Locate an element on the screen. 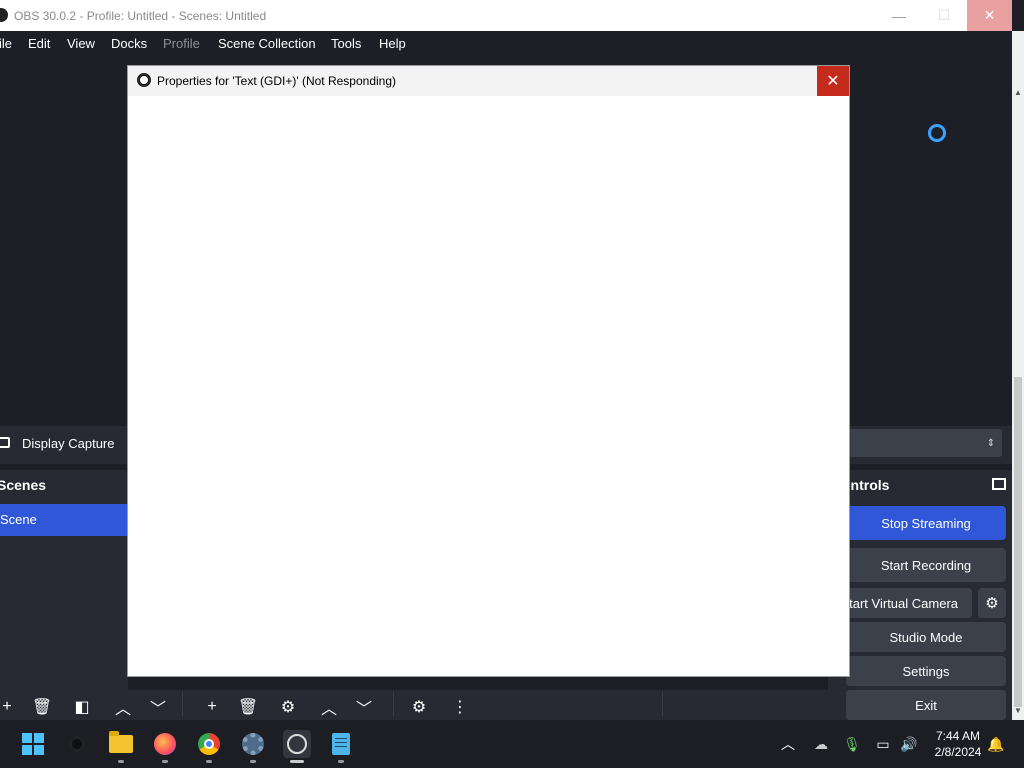  undock-icon is located at coordinates (999, 484).